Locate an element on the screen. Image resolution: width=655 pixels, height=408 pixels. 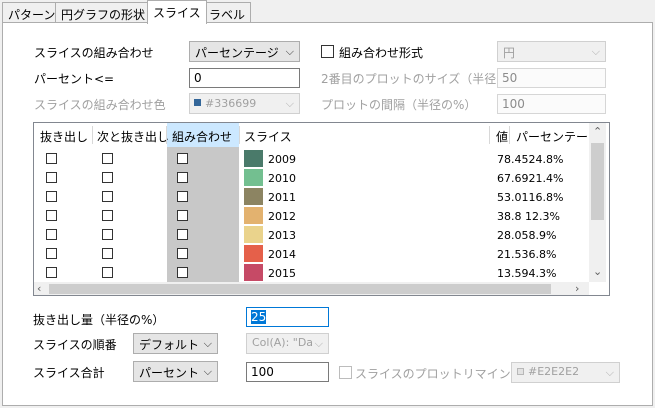
tab-pie-shape-label: 円グラフの形状 is located at coordinates (103, 15).